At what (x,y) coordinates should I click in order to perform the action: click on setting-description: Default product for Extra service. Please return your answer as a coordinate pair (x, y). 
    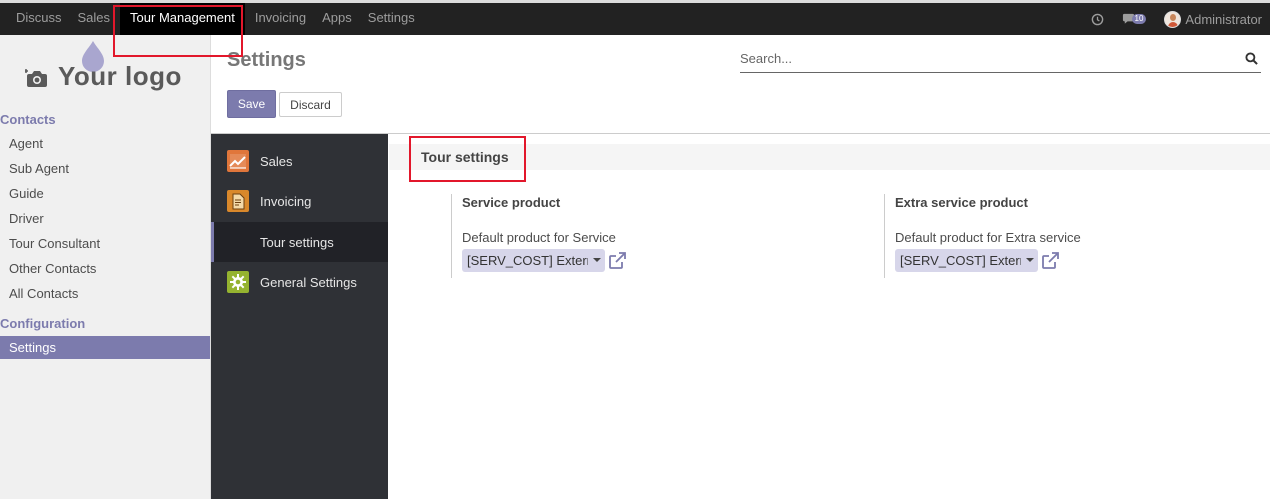
    Looking at the image, I should click on (988, 237).